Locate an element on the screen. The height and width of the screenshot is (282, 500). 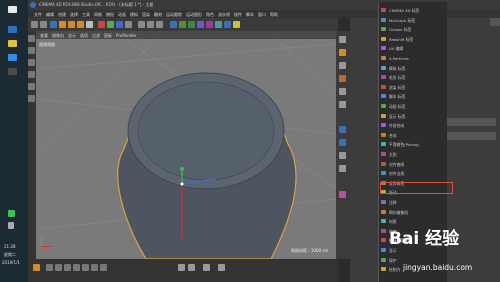
live-select-icon is located at coordinates (53, 24).